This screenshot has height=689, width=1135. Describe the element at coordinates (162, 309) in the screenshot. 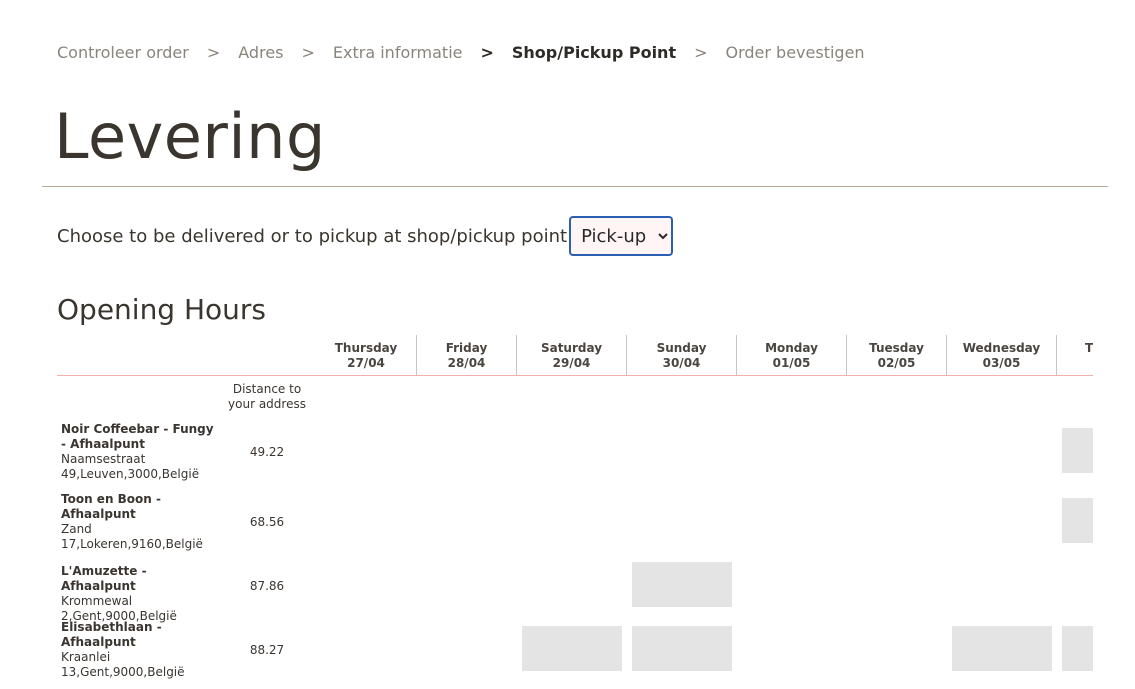

I see `opening-hours-title: Opening Hours` at that location.